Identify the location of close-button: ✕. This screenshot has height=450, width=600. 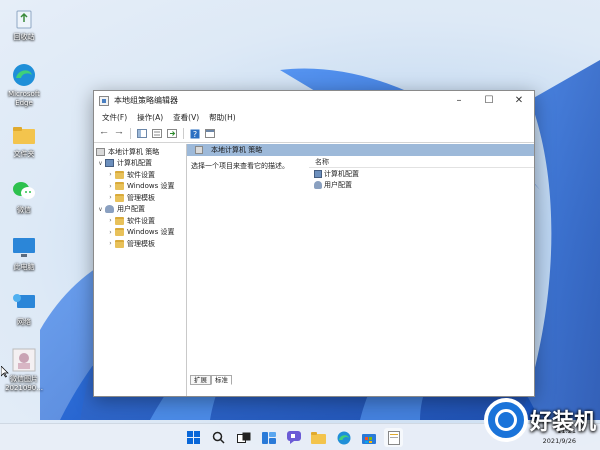
(519, 100).